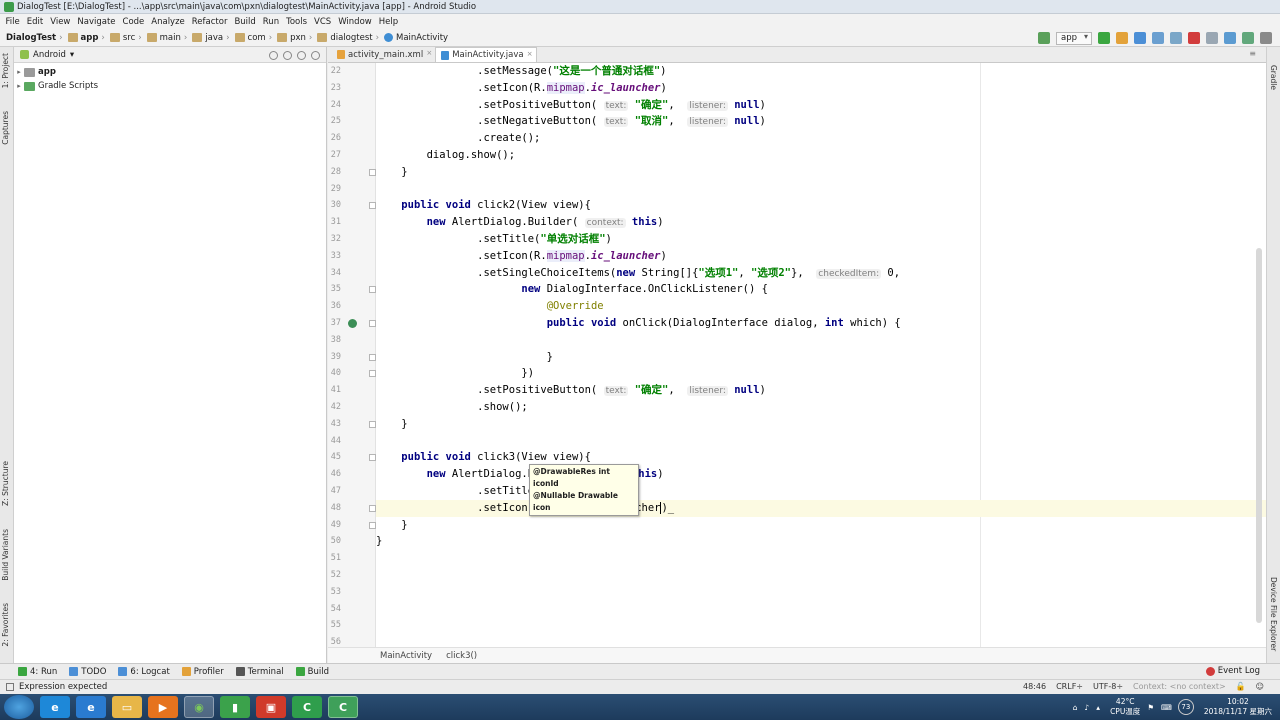  Describe the element at coordinates (821, 491) in the screenshot. I see `code-line: .setTitle("多选对话框")` at that location.